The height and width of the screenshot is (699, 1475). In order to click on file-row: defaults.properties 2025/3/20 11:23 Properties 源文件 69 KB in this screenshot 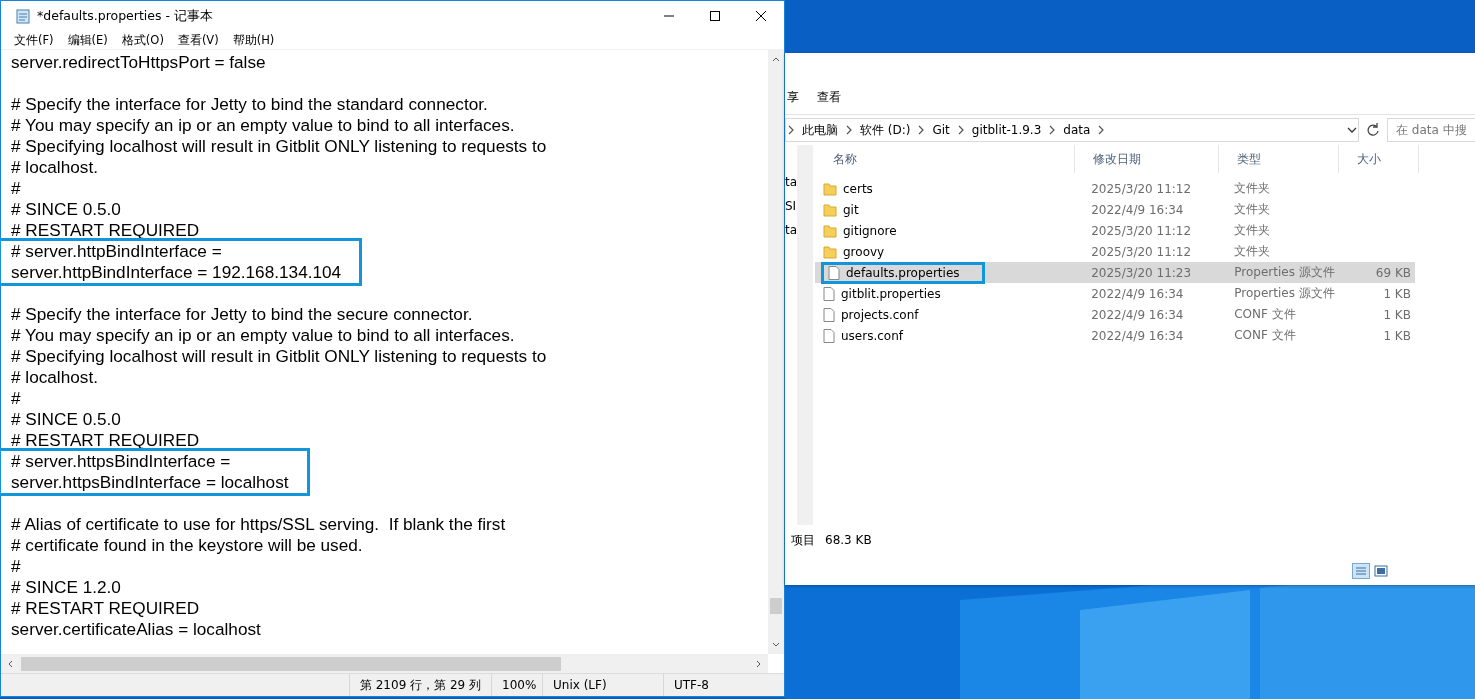, I will do `click(1115, 272)`.